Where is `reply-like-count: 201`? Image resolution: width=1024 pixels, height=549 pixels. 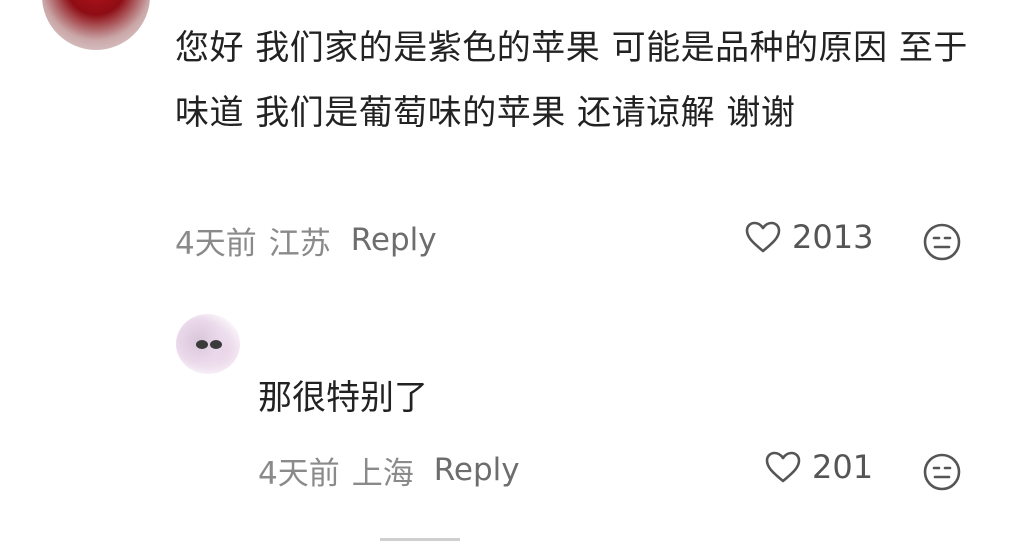 reply-like-count: 201 is located at coordinates (843, 467).